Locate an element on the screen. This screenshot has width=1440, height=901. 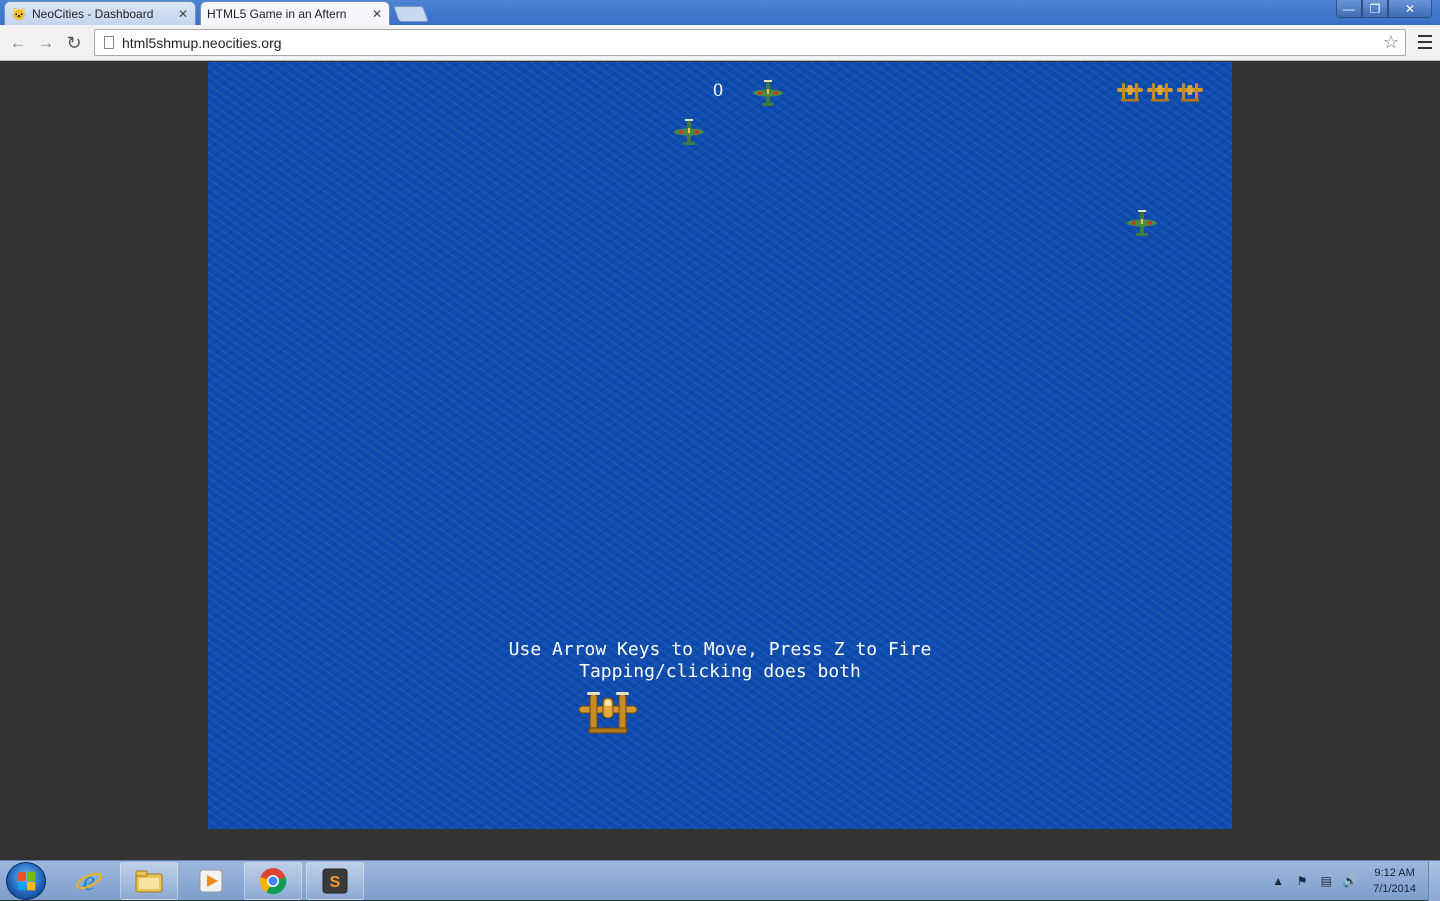
lives-indicator is located at coordinates (1160, 92).